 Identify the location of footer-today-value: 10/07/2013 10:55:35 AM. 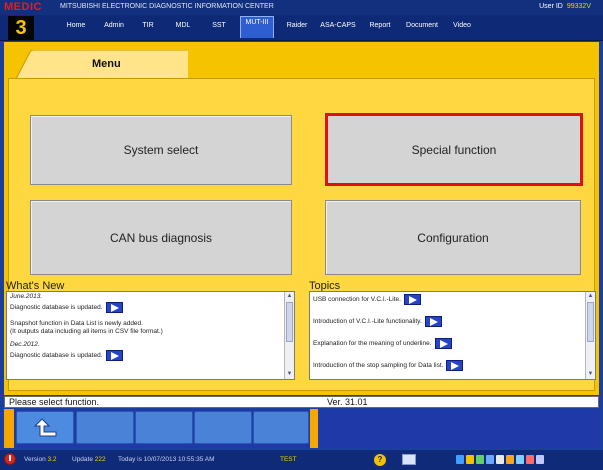
(179, 459).